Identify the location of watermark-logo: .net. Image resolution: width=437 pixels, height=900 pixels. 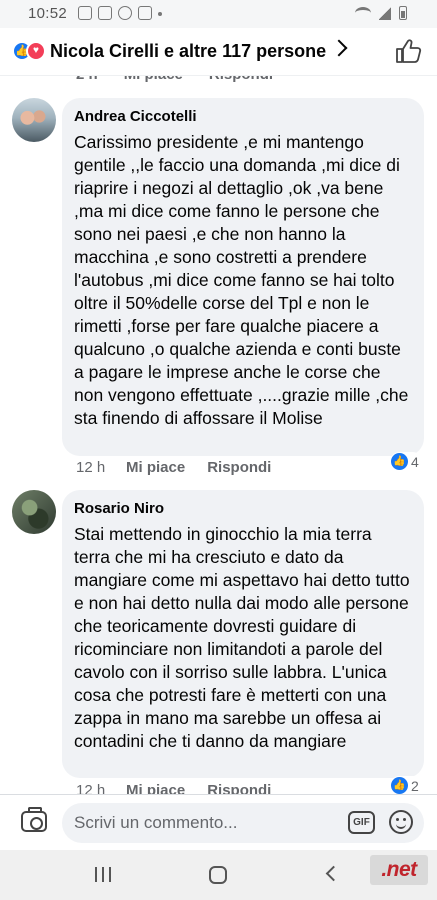
(399, 870).